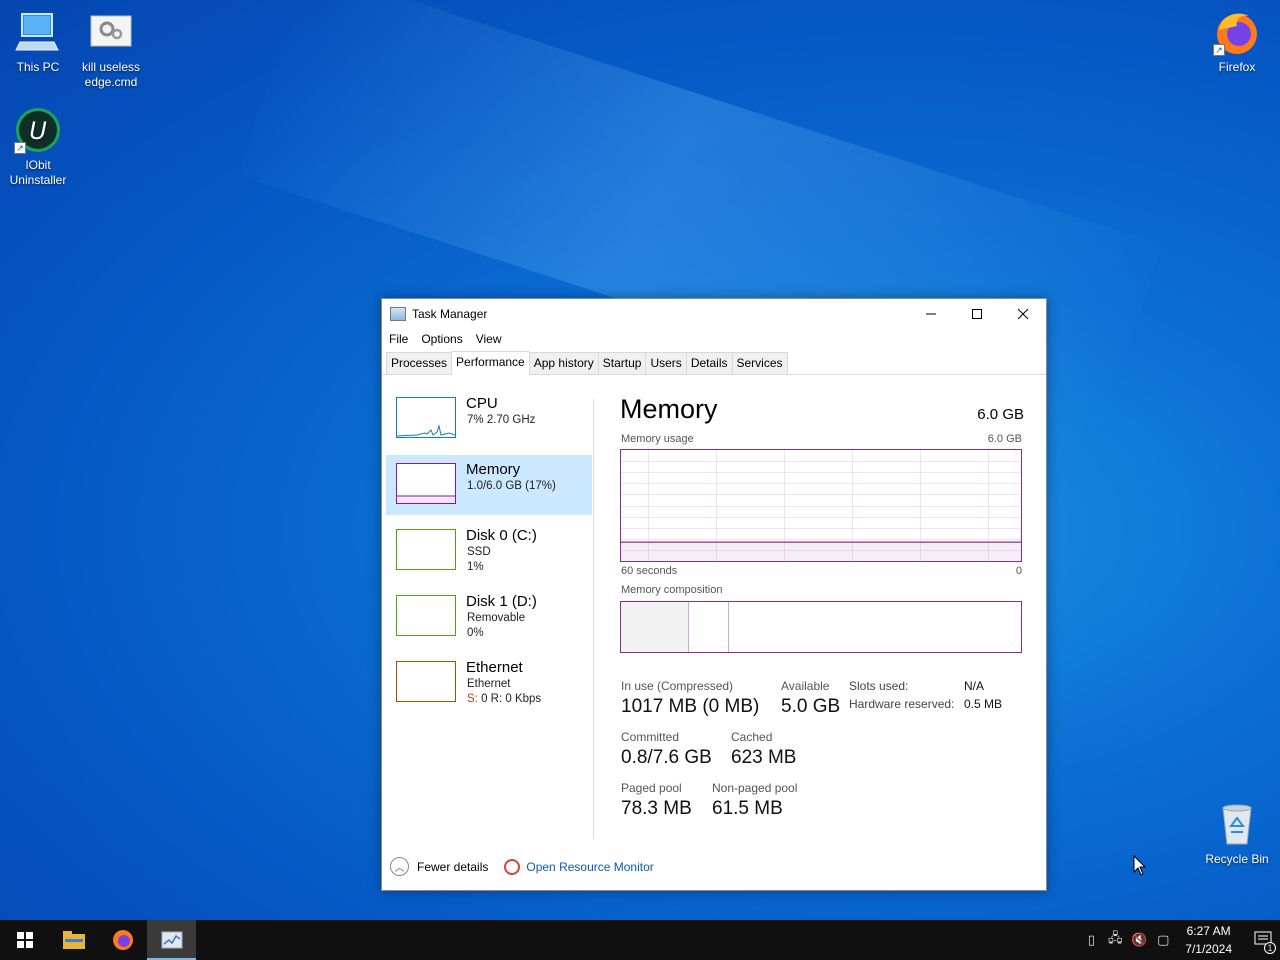 Image resolution: width=1280 pixels, height=960 pixels. Describe the element at coordinates (73, 940) in the screenshot. I see `taskbar-file-explorer` at that location.